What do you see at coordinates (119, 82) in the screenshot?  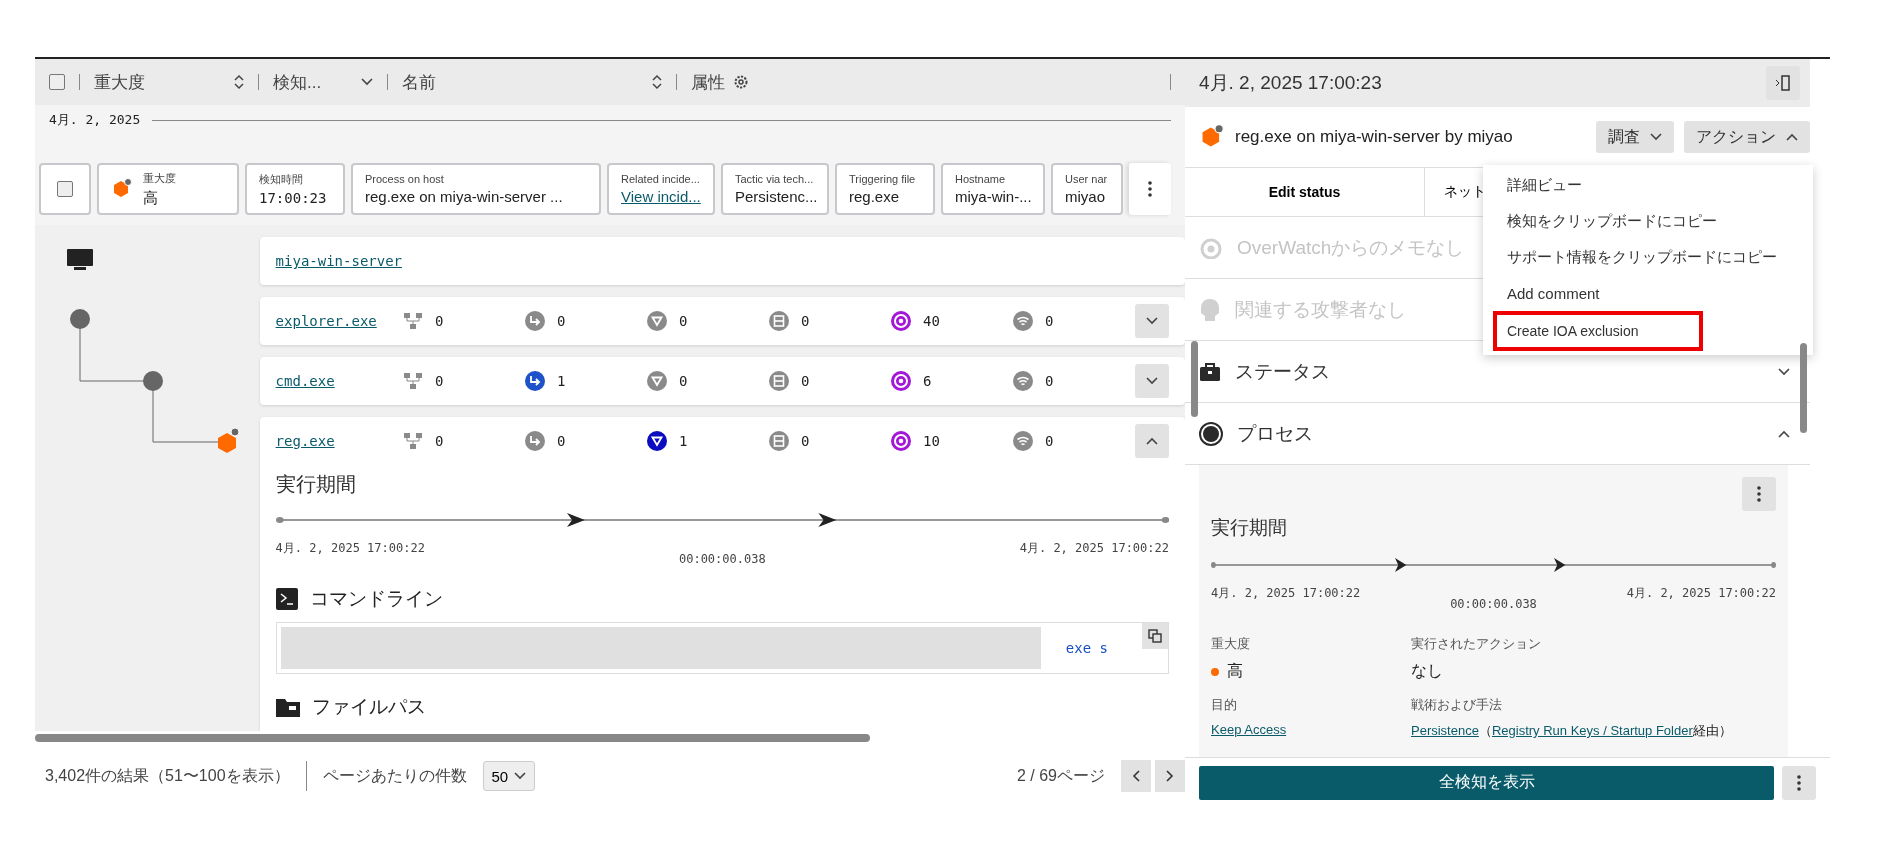 I see `column-header: 重大度` at bounding box center [119, 82].